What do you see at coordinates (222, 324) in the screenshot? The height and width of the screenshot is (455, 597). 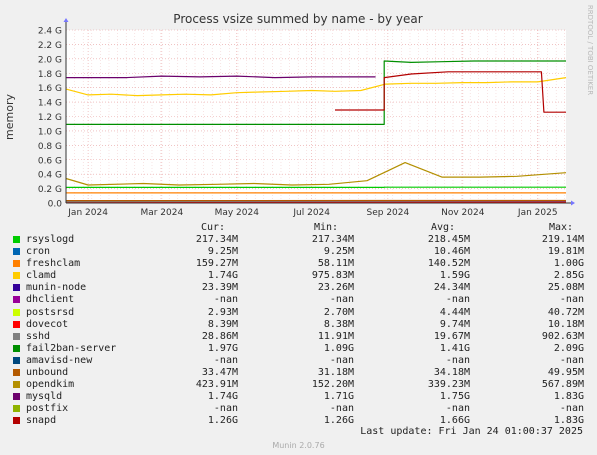 I see `legend-cur: 8.39M` at bounding box center [222, 324].